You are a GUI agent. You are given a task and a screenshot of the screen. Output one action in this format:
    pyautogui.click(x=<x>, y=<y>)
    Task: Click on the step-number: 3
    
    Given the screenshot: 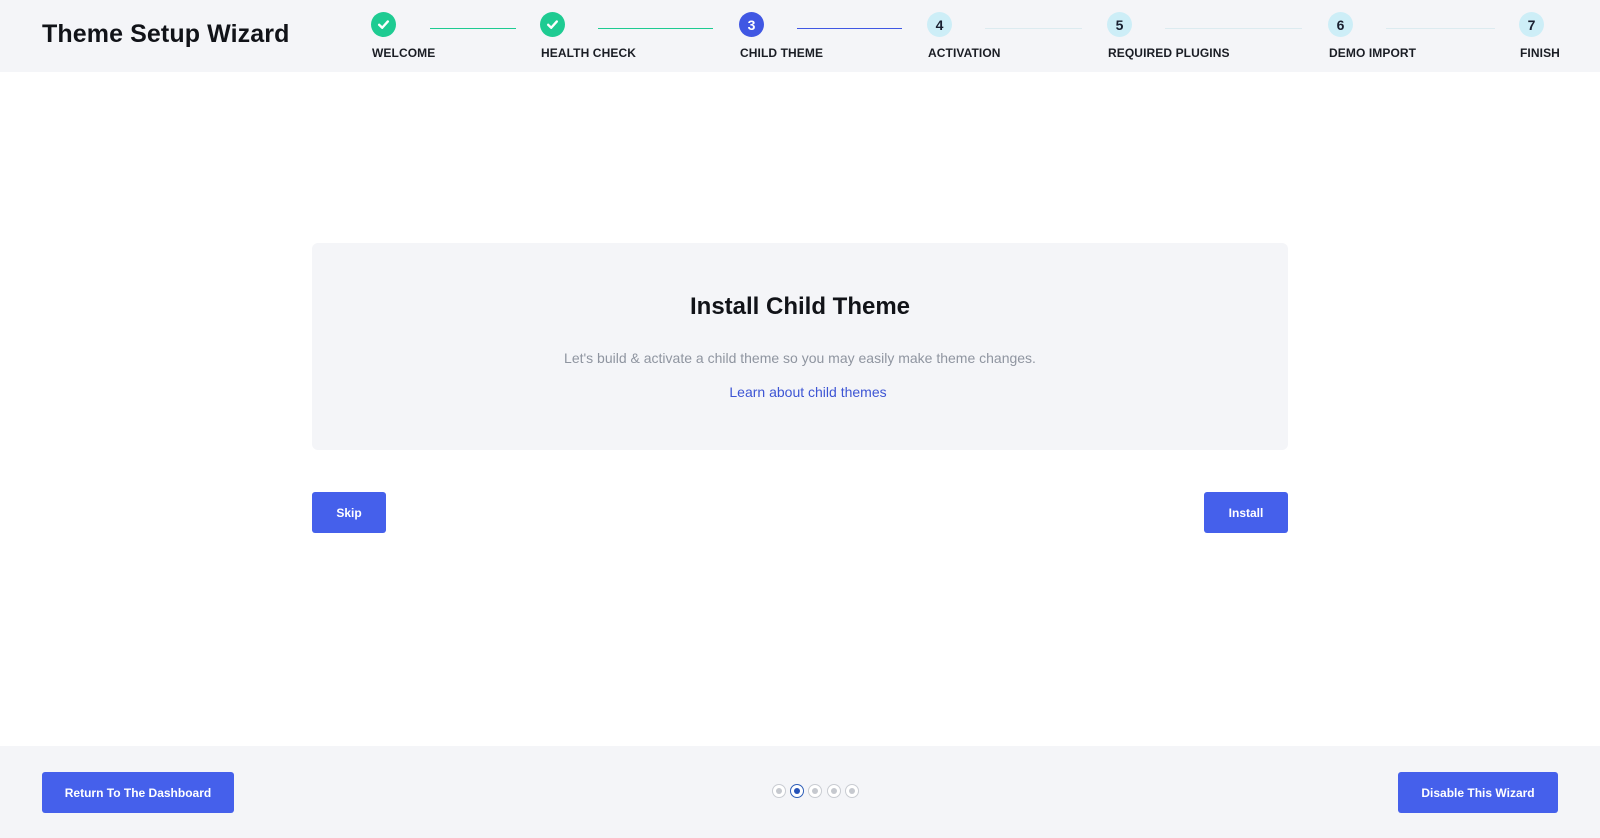 What is the action you would take?
    pyautogui.click(x=751, y=24)
    